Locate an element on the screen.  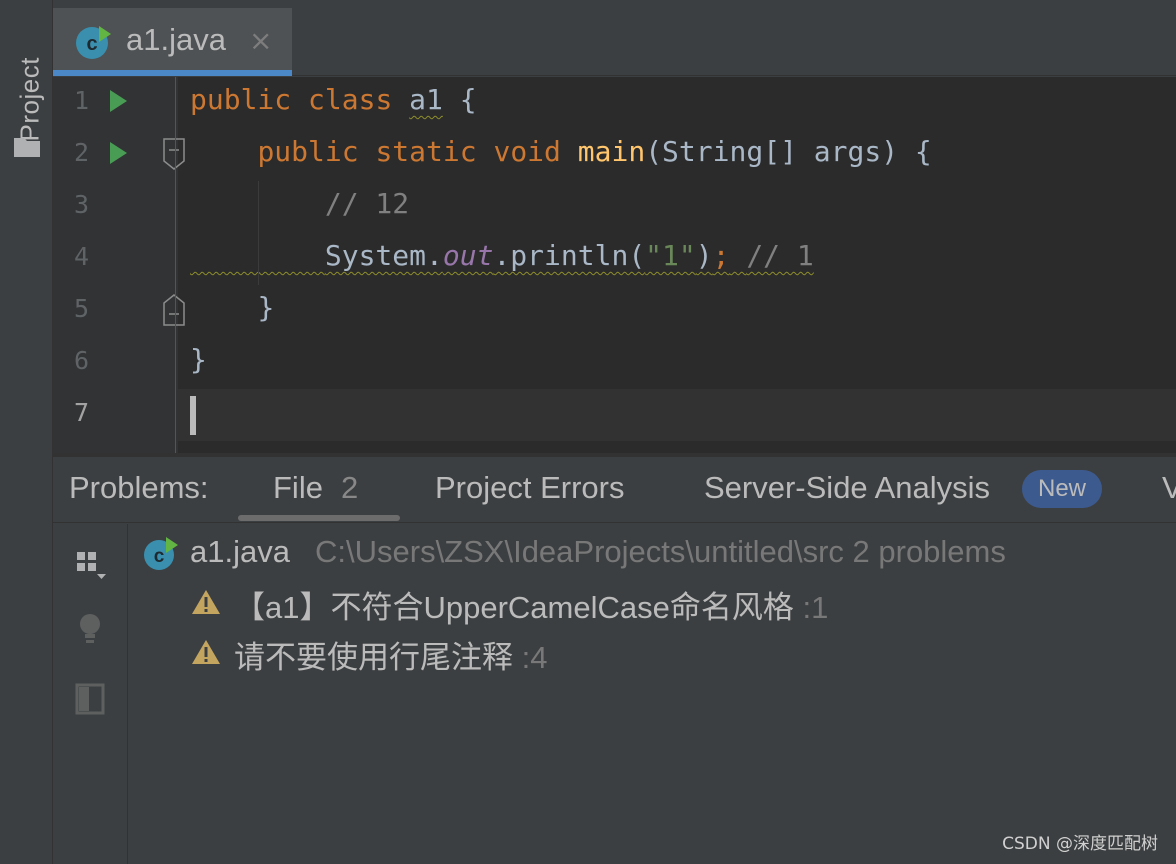
problem-line: :4 is located at coordinates (534, 657).